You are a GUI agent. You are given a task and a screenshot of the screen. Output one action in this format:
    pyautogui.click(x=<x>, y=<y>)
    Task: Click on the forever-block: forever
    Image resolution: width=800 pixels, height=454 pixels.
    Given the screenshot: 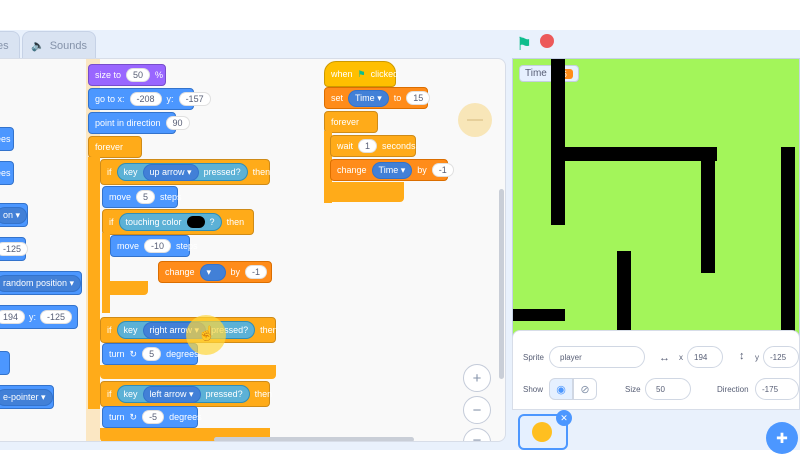 What is the action you would take?
    pyautogui.click(x=115, y=147)
    